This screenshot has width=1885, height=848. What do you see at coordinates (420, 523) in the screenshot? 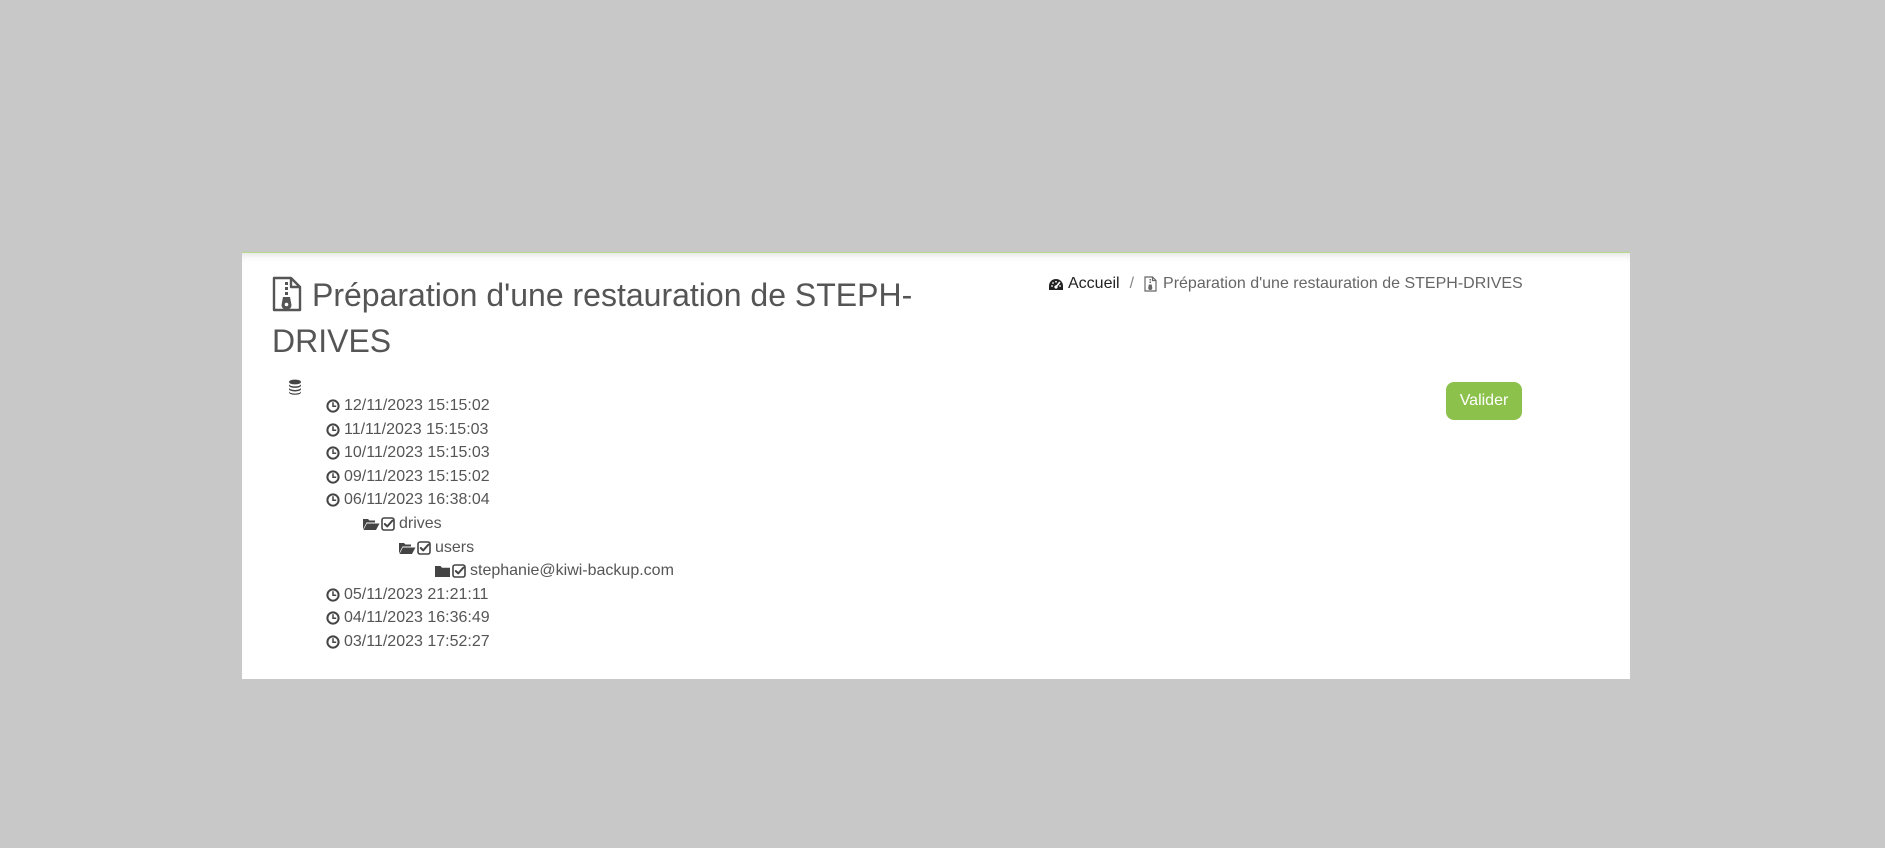
I see `folder-name: drives` at bounding box center [420, 523].